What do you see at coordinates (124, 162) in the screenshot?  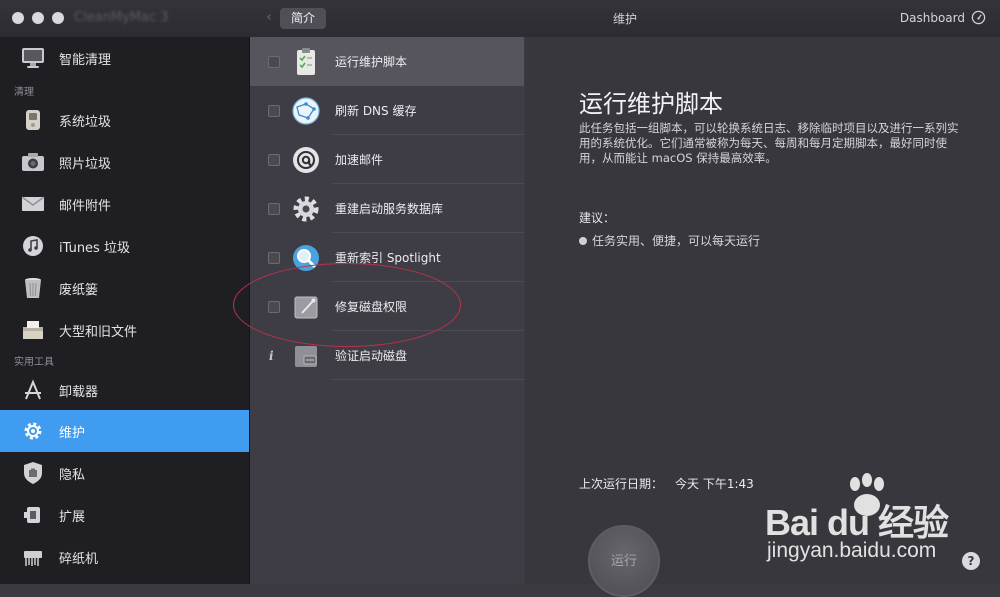 I see `sidebar-item-photo-junk: 照片垃圾` at bounding box center [124, 162].